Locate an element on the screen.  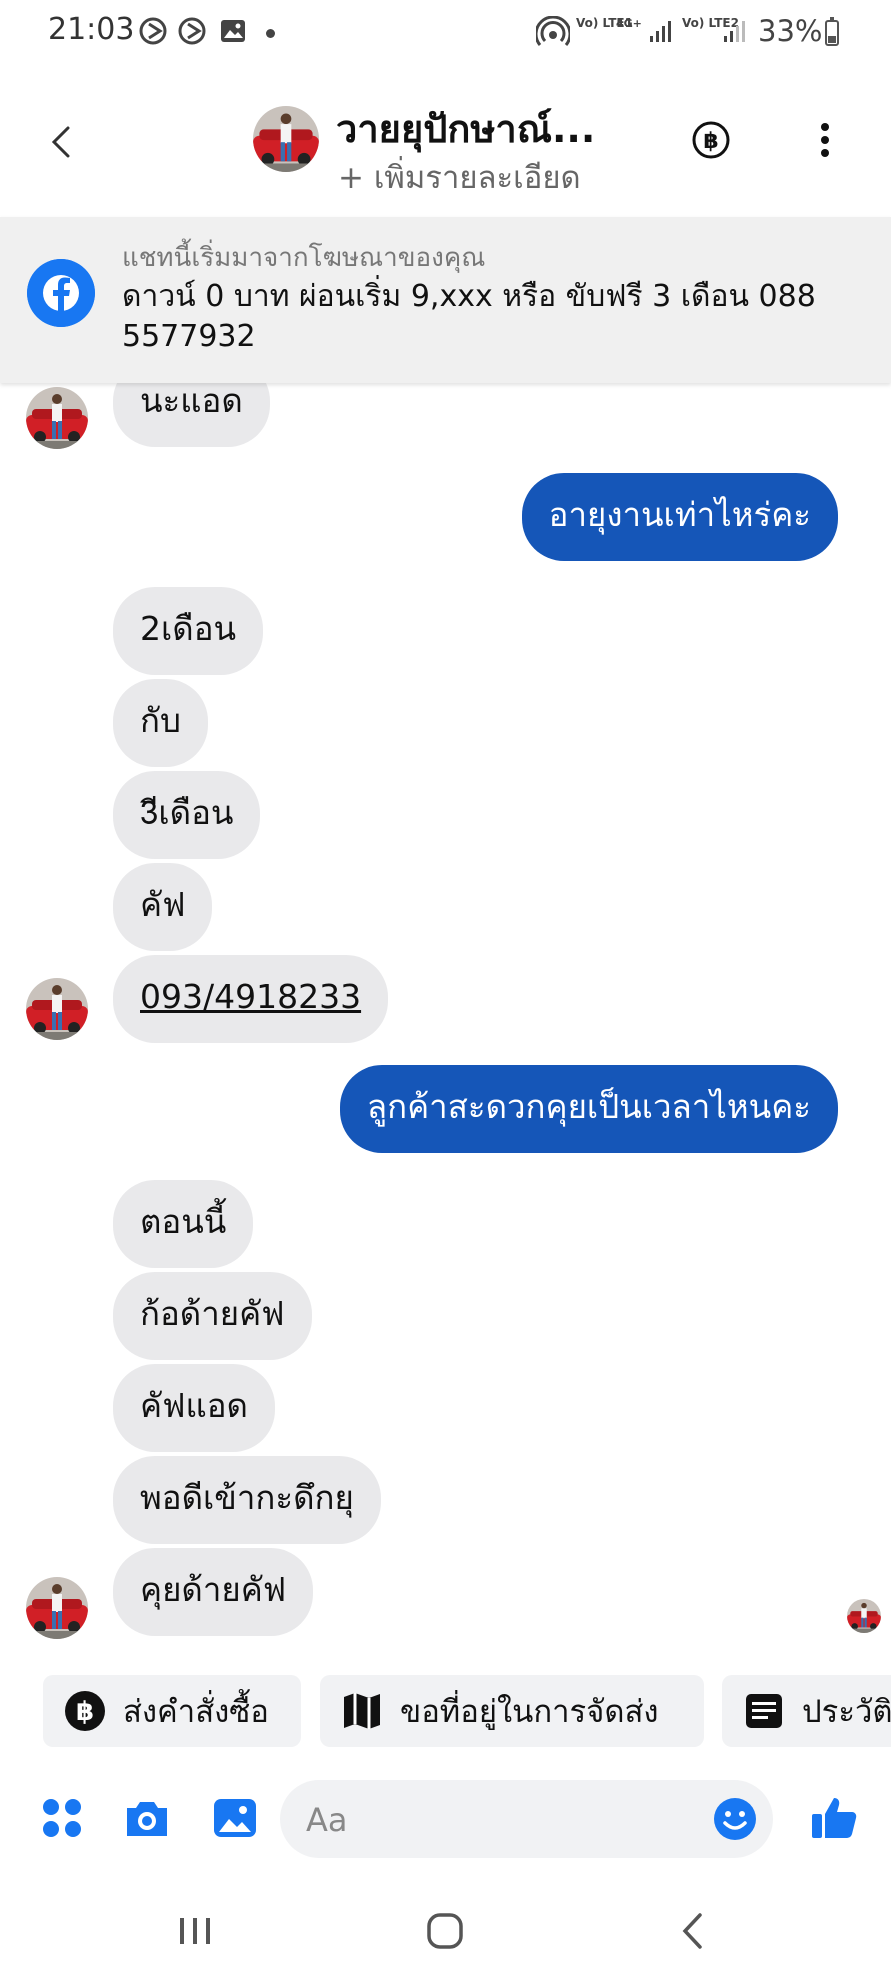
quick-reply-send-order: ฿ ส่งคำสั่งซื้อ is located at coordinates (172, 1711).